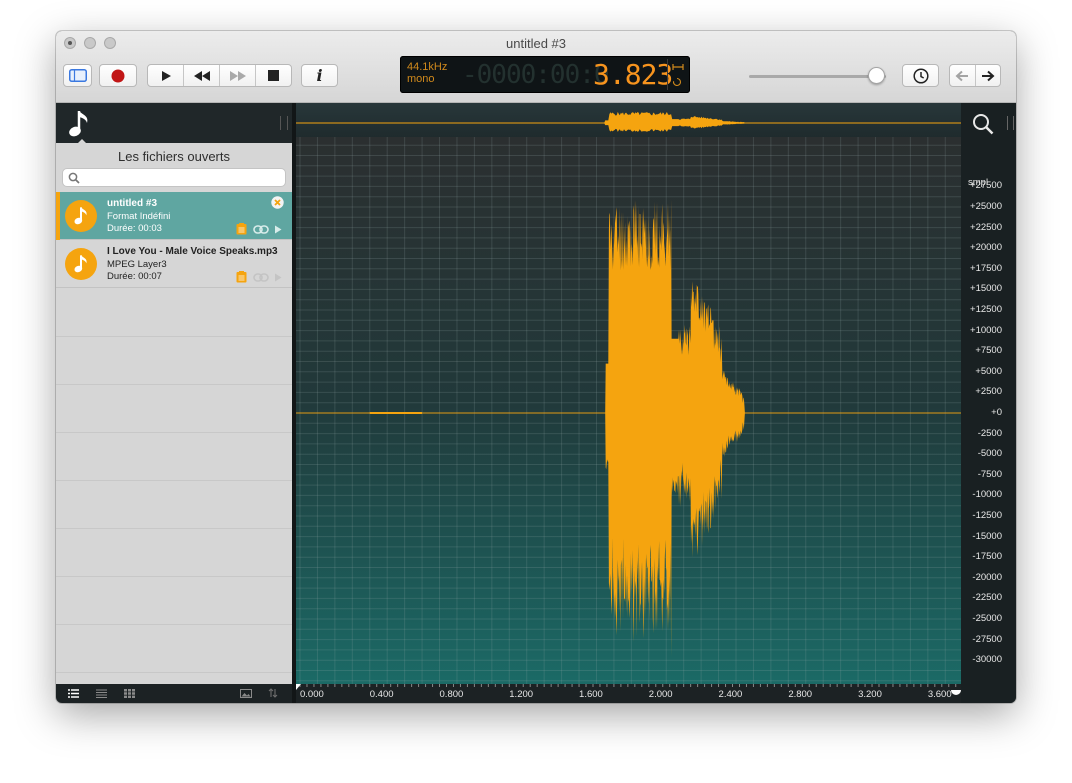 Image resolution: width=1072 pixels, height=783 pixels. I want to click on info-icon: i, so click(319, 75).